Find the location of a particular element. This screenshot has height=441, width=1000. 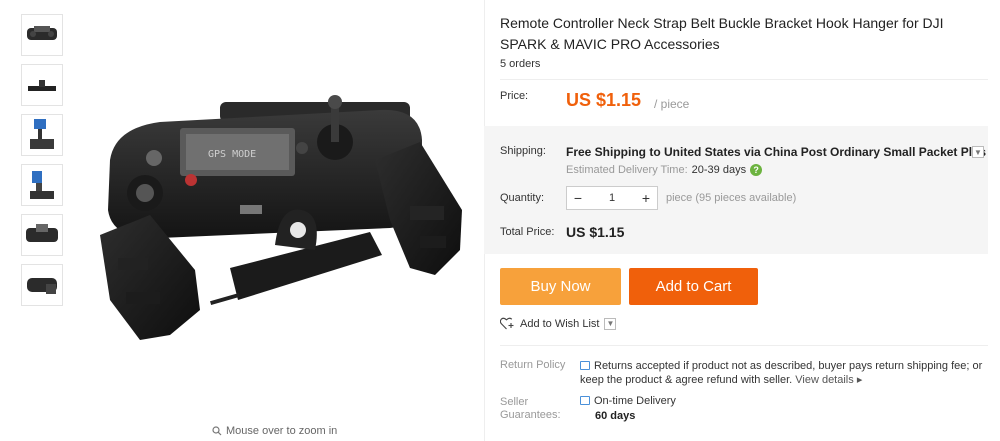

delivery-estimate-label: Estimated Delivery Time: is located at coordinates (627, 170).